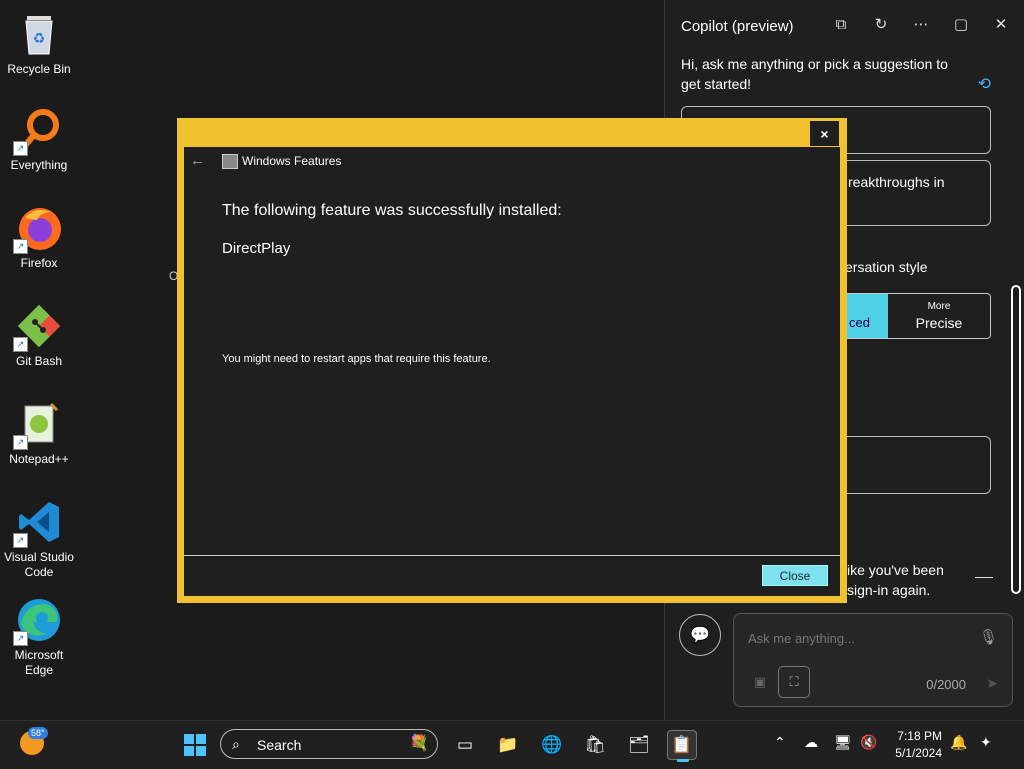 This screenshot has height=769, width=1024. What do you see at coordinates (682, 746) in the screenshot?
I see `windows-features-taskbar-icon: 📋` at bounding box center [682, 746].